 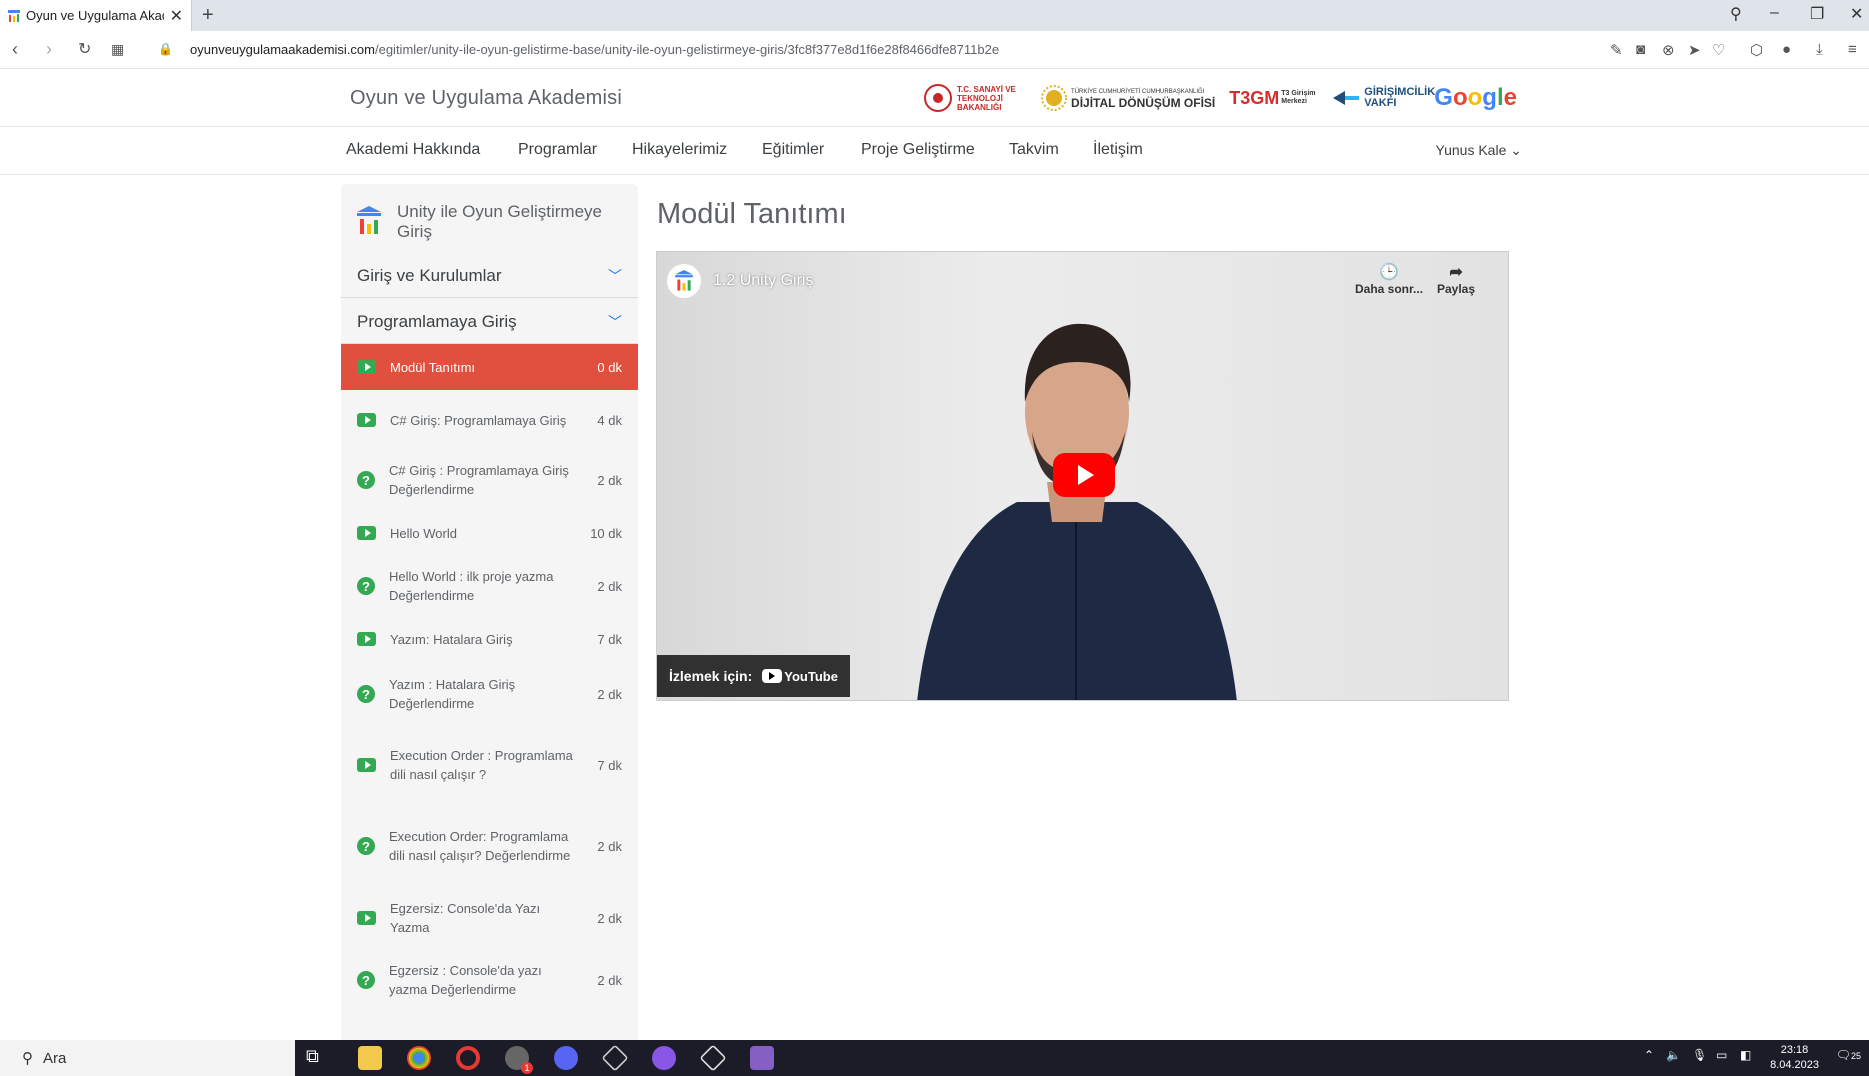 What do you see at coordinates (468, 1058) in the screenshot?
I see `opera-icon` at bounding box center [468, 1058].